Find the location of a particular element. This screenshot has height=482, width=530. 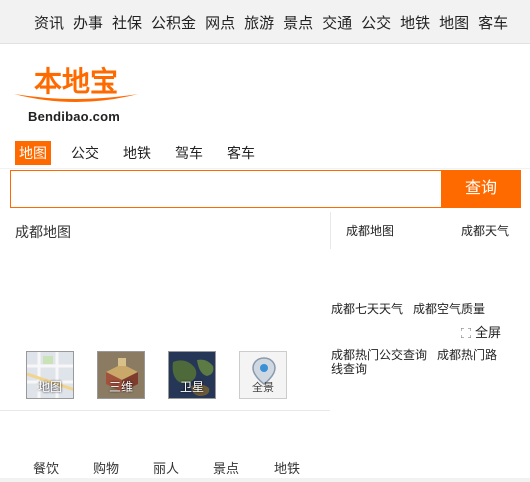

top-nav-item-news: 资讯 is located at coordinates (49, 22).